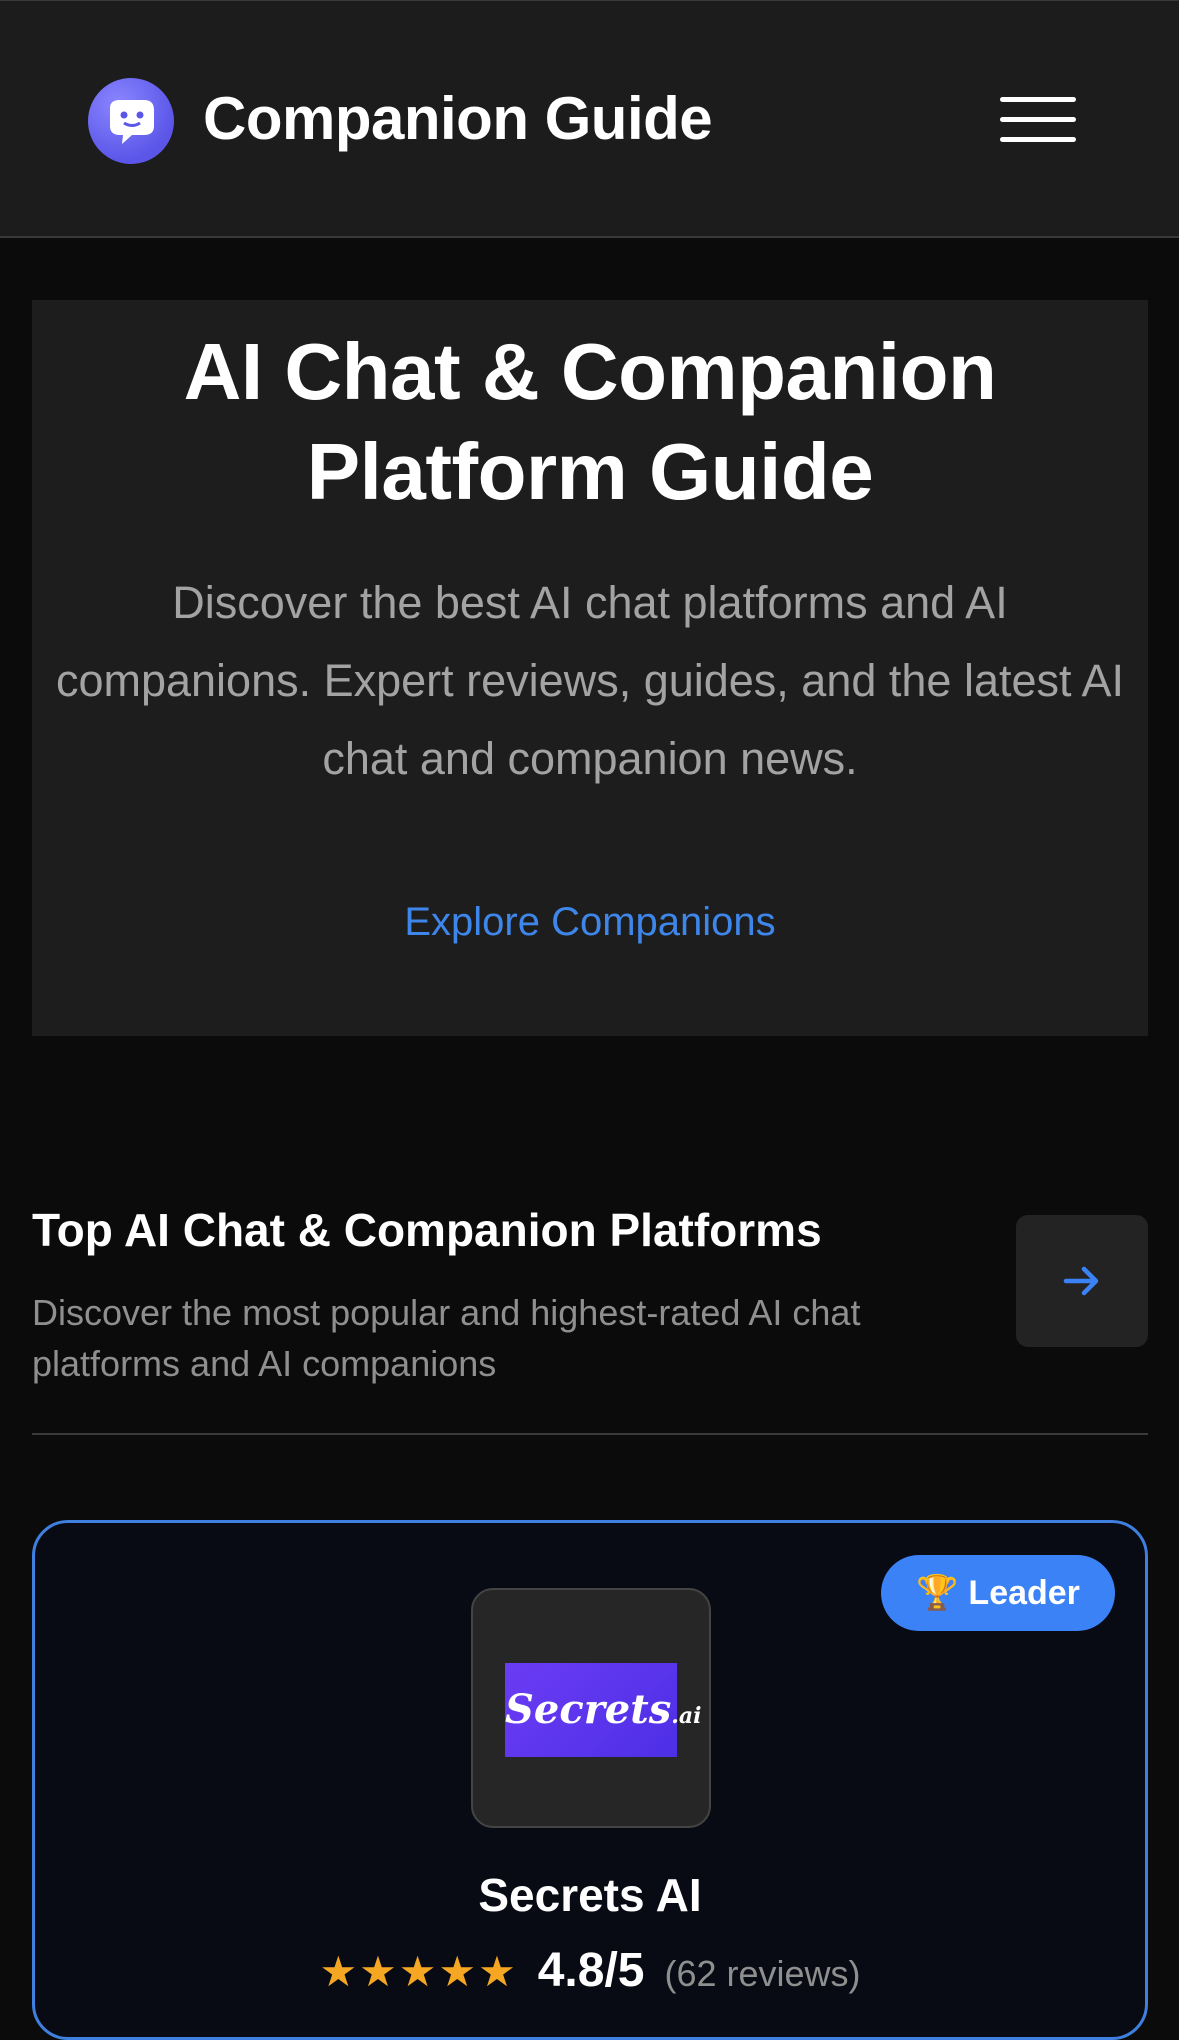 This screenshot has width=1179, height=2040. Describe the element at coordinates (937, 1593) in the screenshot. I see `trophy-icon: 🏆` at that location.